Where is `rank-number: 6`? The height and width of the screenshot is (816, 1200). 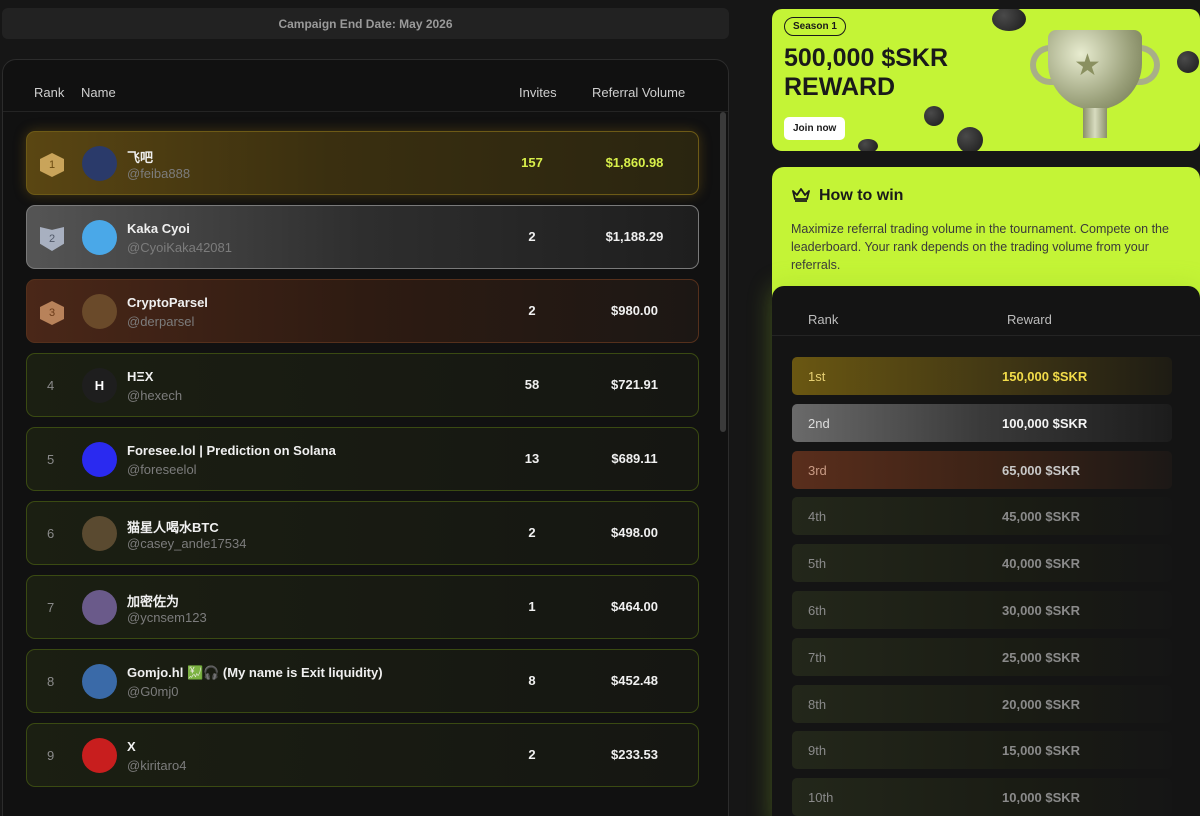 rank-number: 6 is located at coordinates (51, 533).